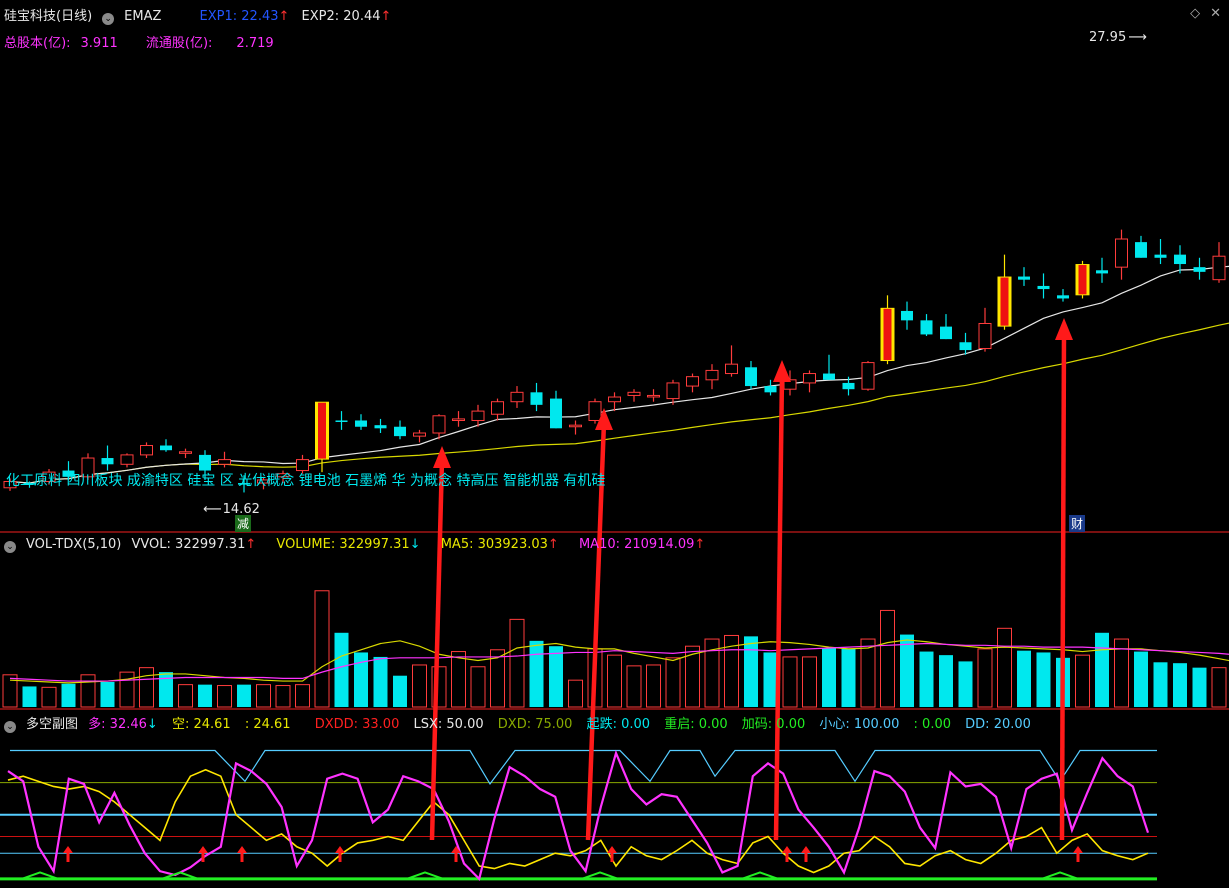 This screenshot has height=888, width=1229. I want to click on tag-cai-badge: 财, so click(1077, 523).